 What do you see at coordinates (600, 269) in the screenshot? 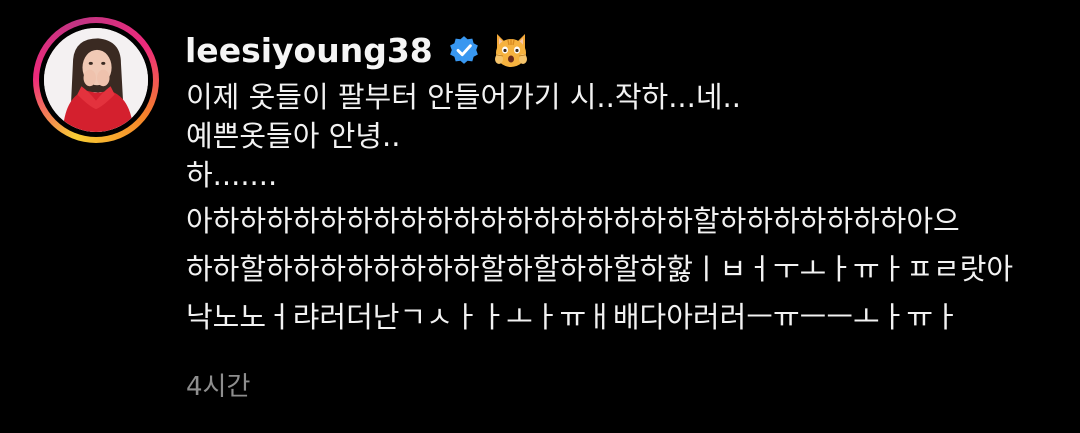
I see `caption-line-5: 하하할하하하하하하하하할하할하하할하핧ㅣㅂㅓㅜㅗㅏㅠㅏㅍㄹ랏아` at bounding box center [600, 269].